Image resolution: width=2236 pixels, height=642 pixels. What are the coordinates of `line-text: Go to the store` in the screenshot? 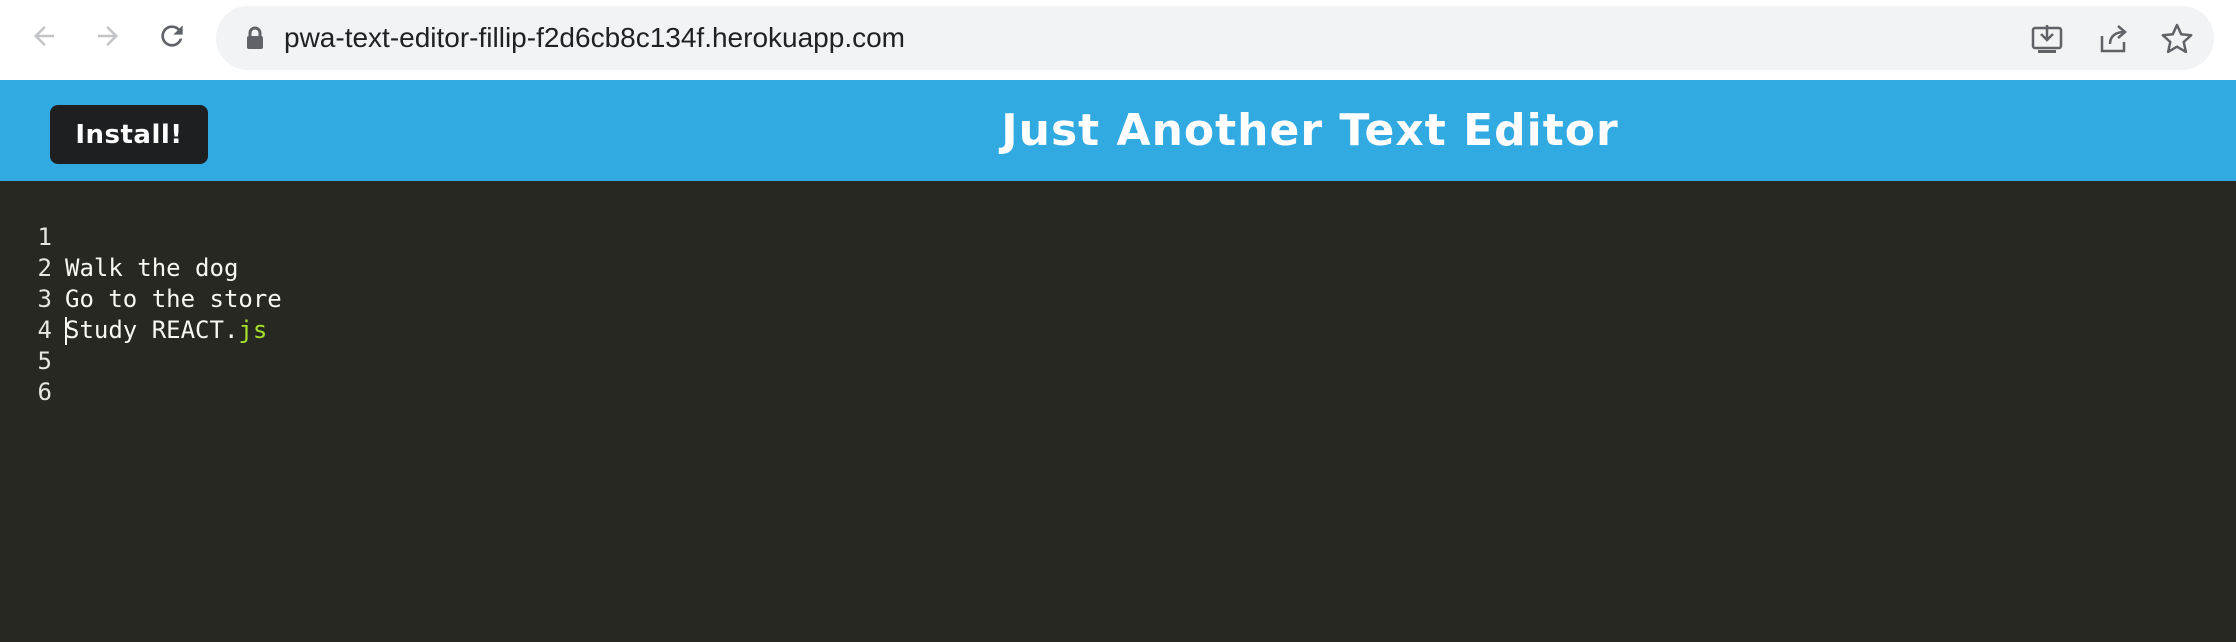 It's located at (173, 299).